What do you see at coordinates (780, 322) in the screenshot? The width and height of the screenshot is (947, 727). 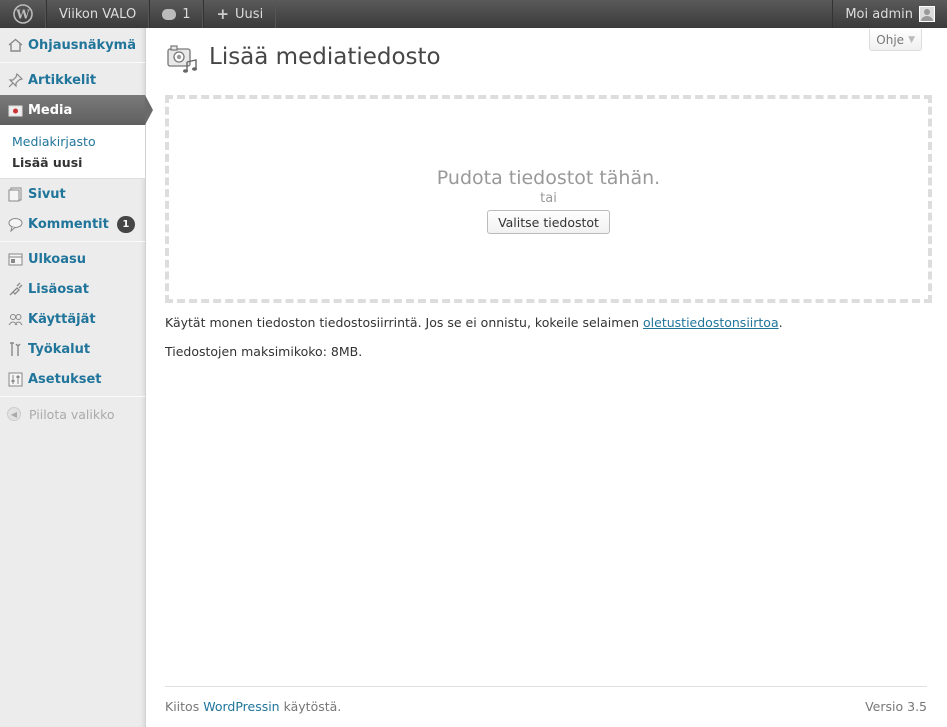 I see `uploader-info-suffix: .` at bounding box center [780, 322].